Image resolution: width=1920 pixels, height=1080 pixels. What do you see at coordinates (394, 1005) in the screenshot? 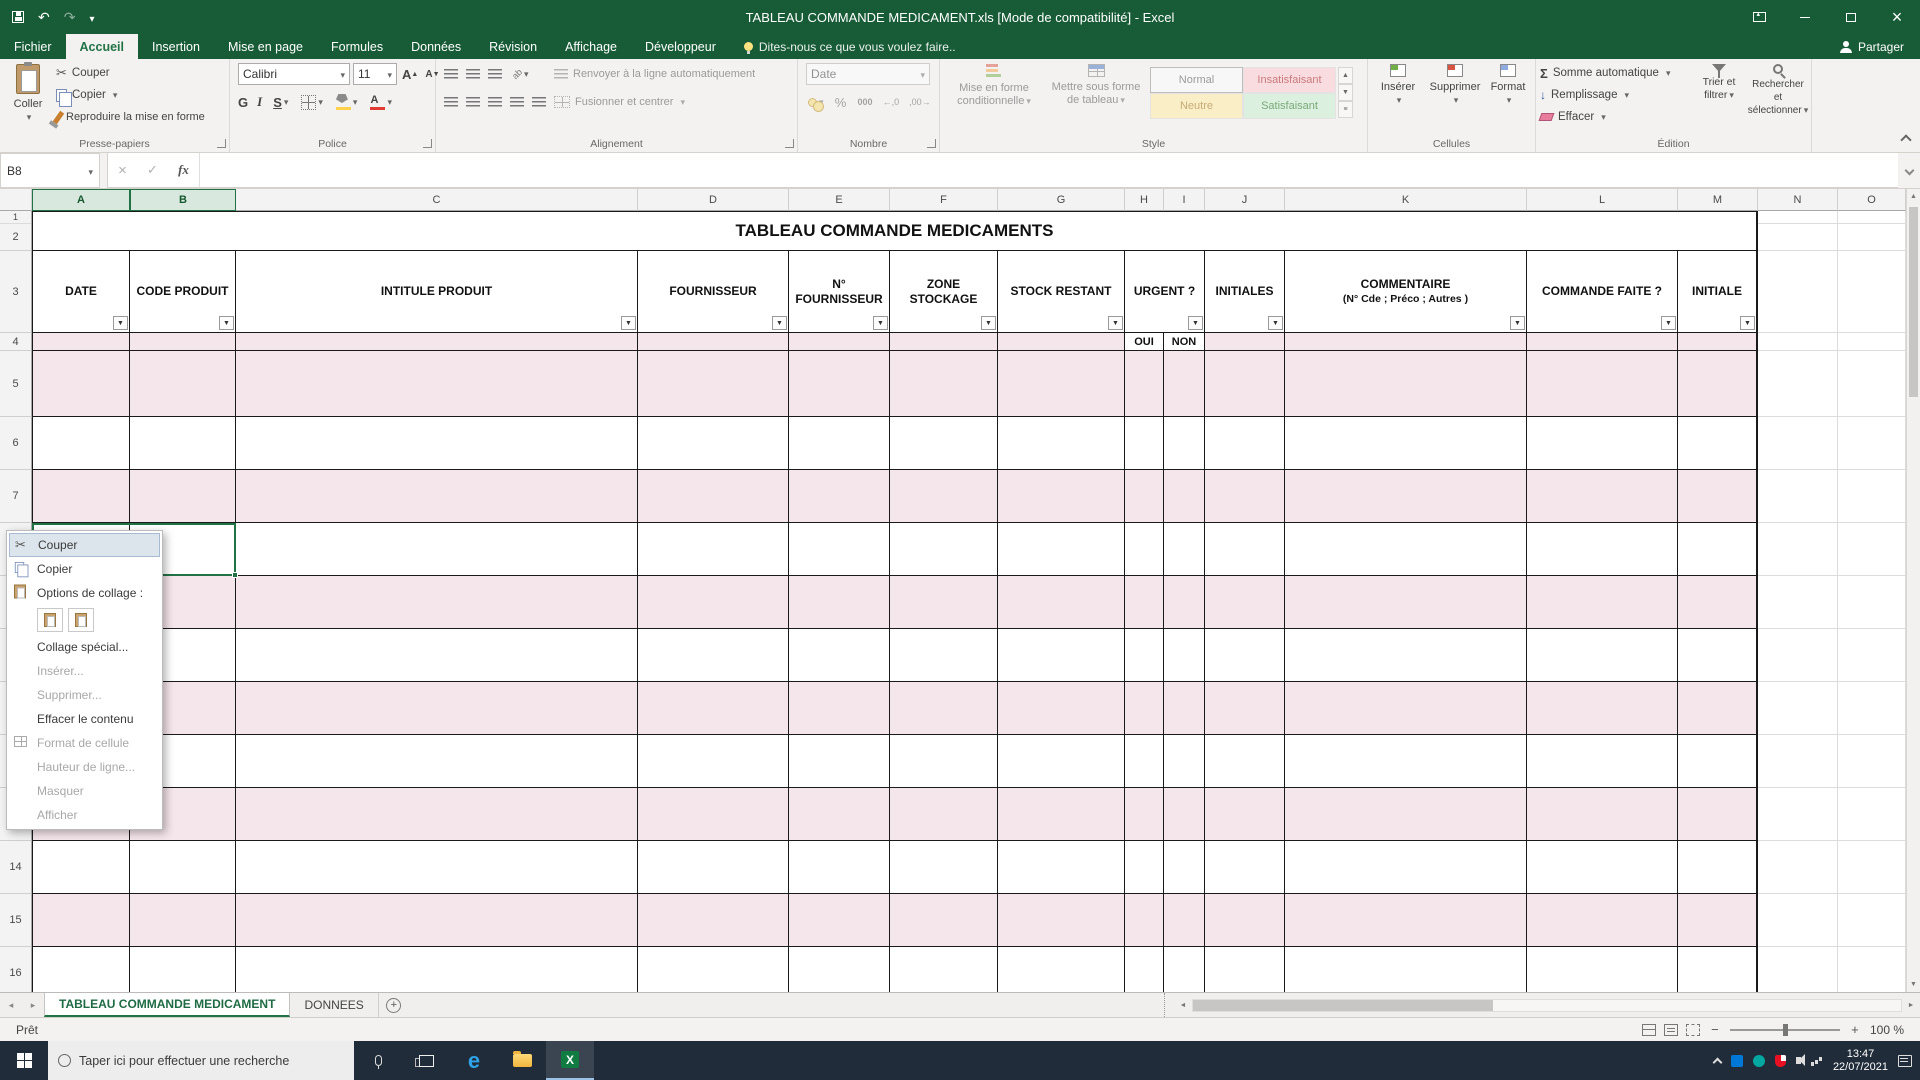
I see `new-sheet-button: +` at bounding box center [394, 1005].